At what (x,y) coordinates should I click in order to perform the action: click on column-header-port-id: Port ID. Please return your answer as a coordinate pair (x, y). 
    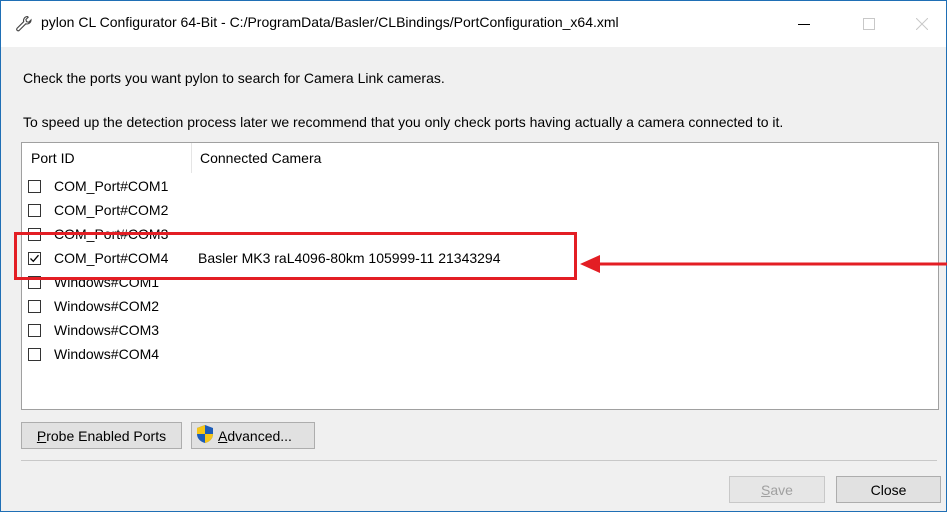
    Looking at the image, I should click on (107, 158).